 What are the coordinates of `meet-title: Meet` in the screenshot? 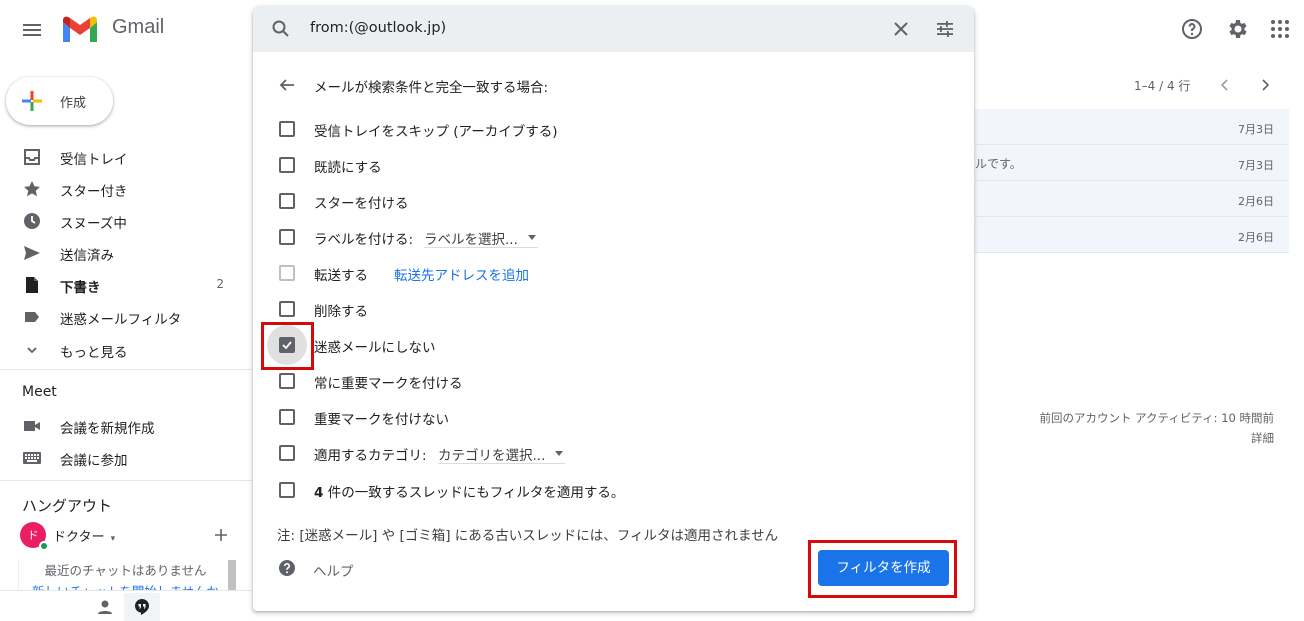 It's located at (39, 392).